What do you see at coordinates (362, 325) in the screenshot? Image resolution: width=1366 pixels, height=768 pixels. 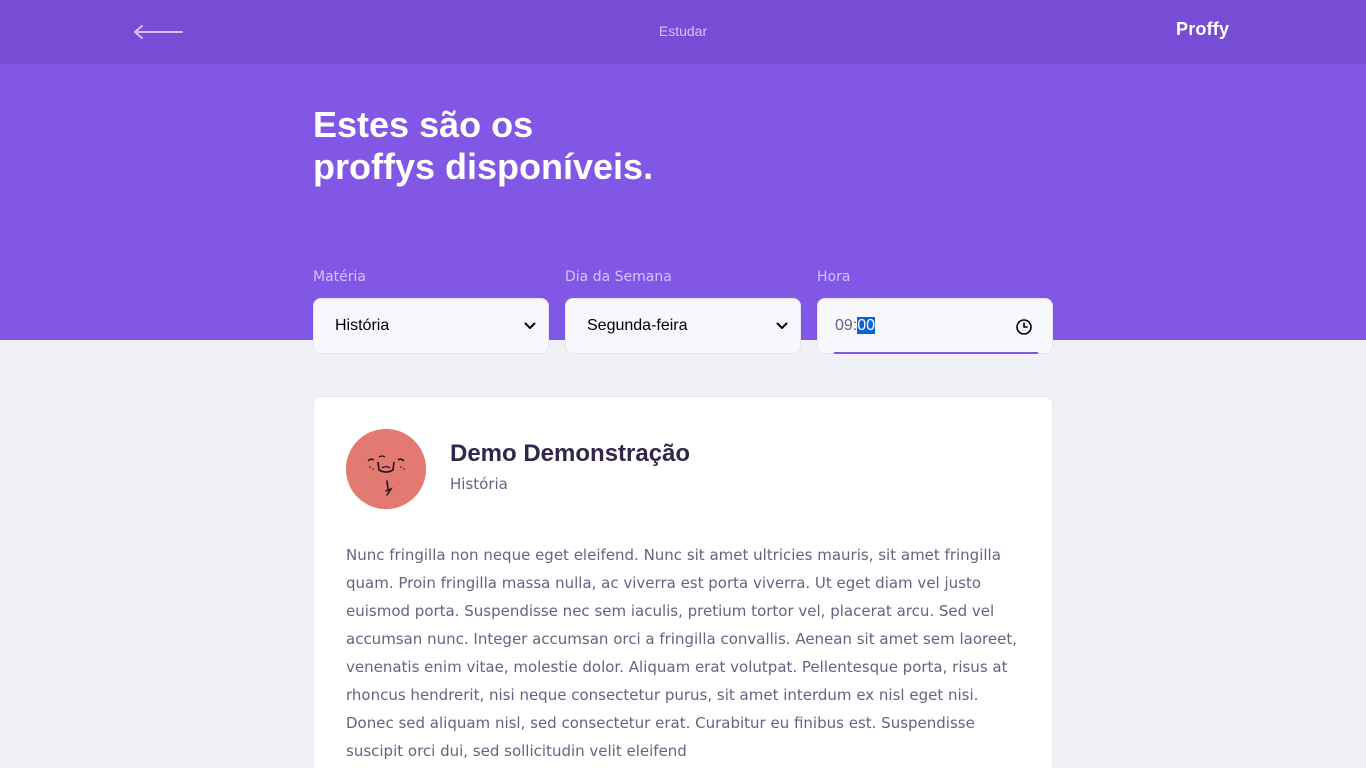 I see `subject-select-value: História` at bounding box center [362, 325].